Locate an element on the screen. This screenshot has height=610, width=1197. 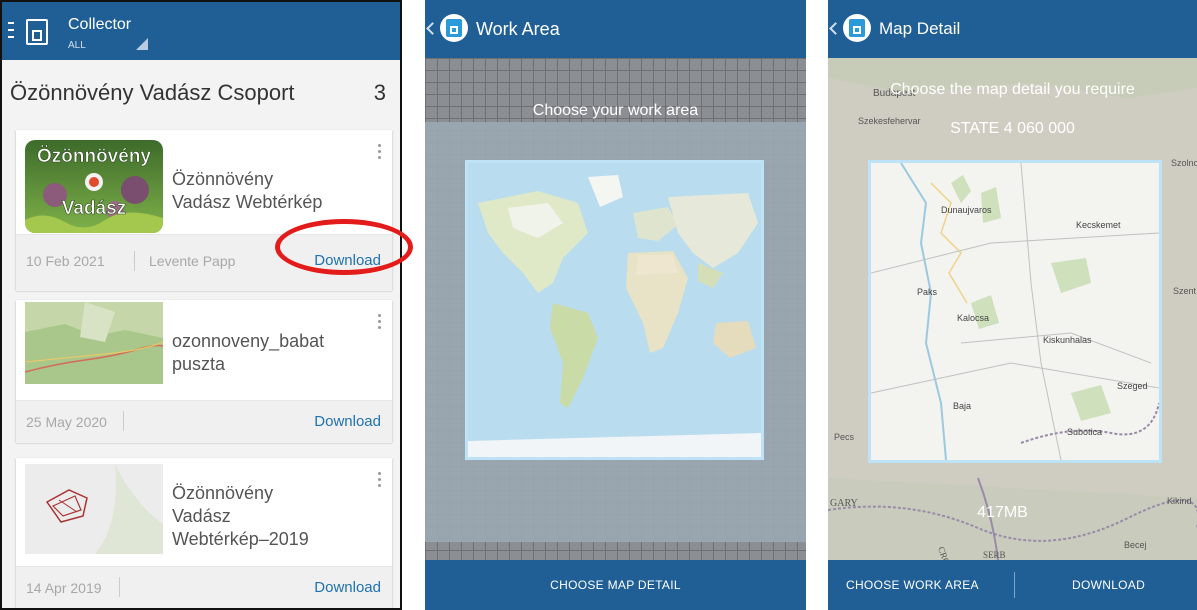
choose-work-area-button: CHOOSE WORK AREA is located at coordinates (912, 585).